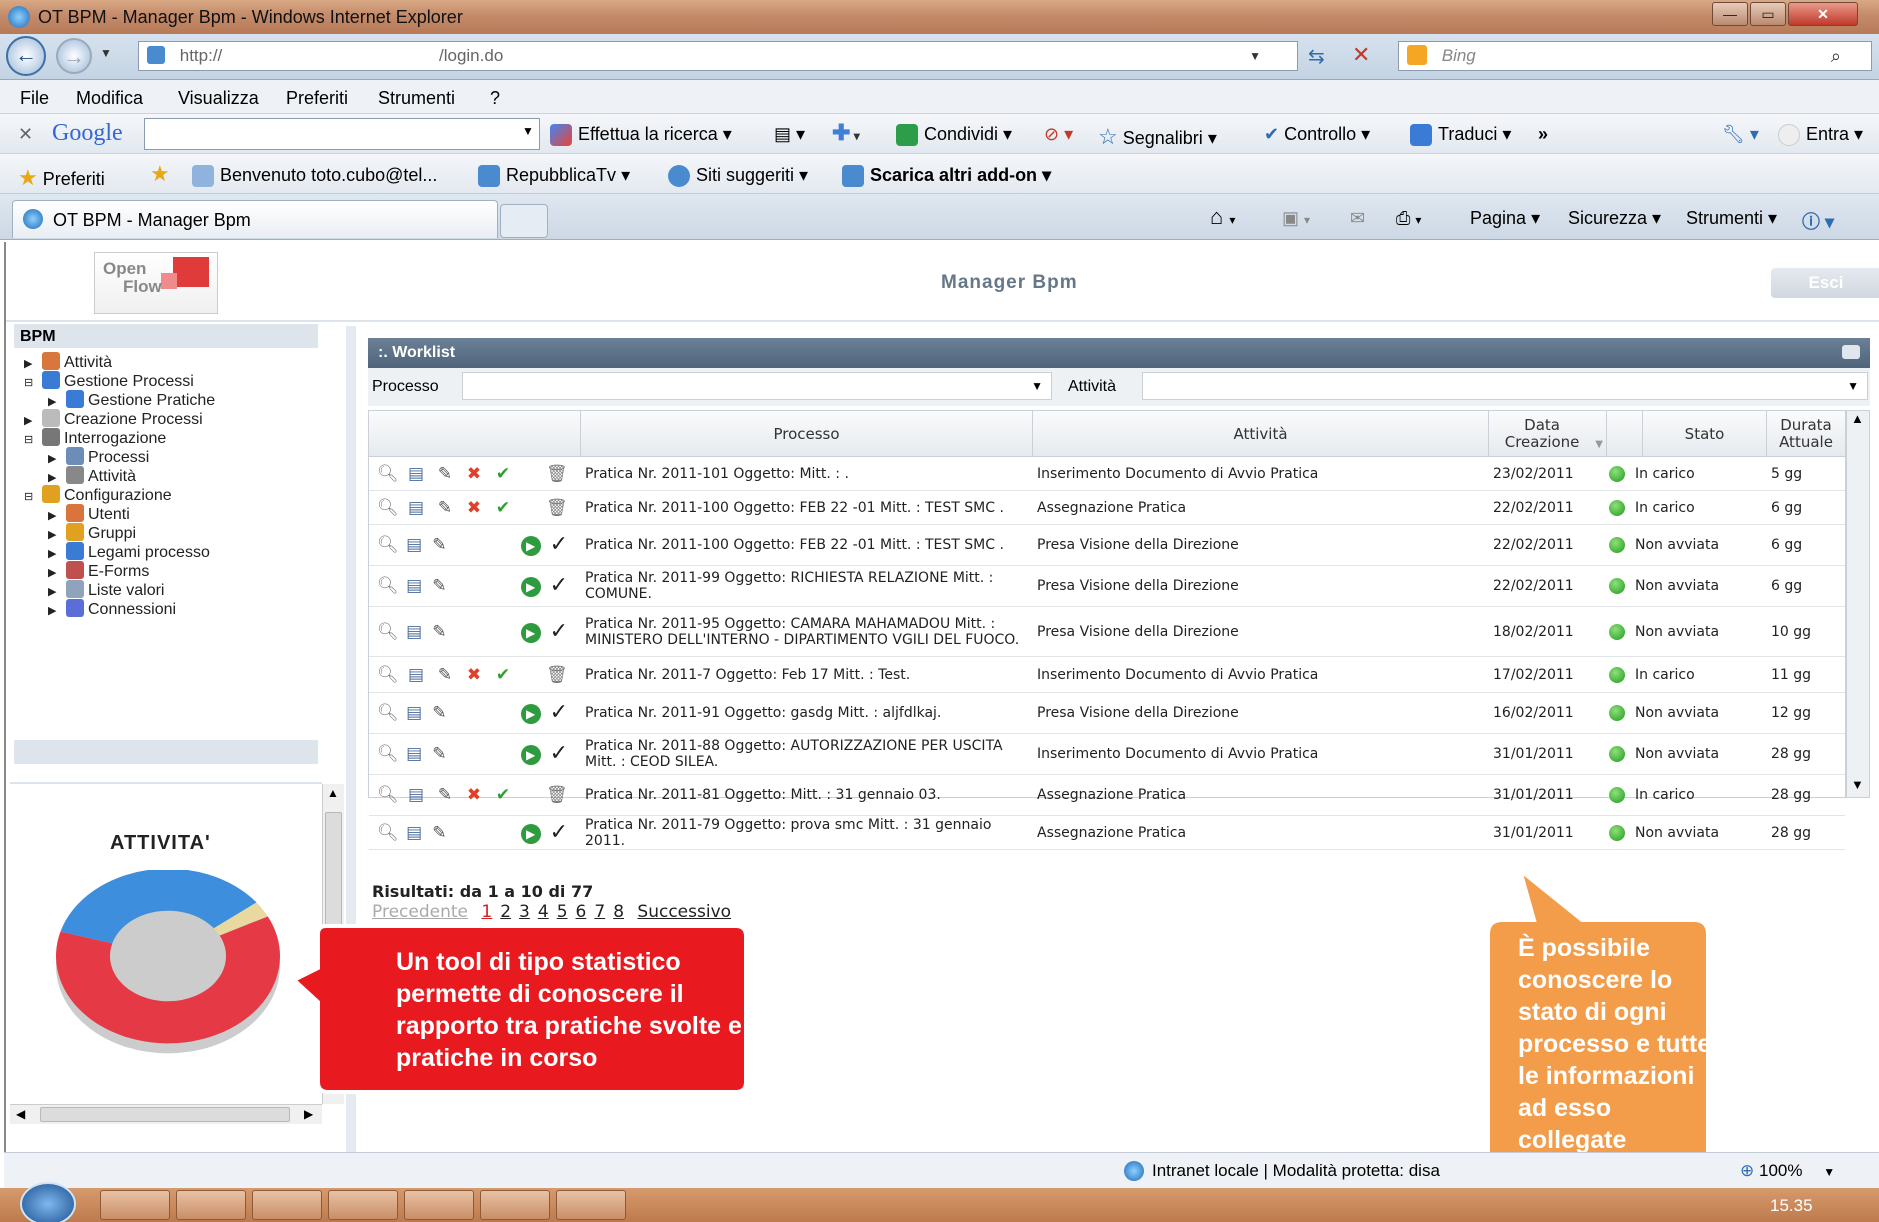  Describe the element at coordinates (129, 552) in the screenshot. I see `sidebar-item: ▶ Legami processo` at that location.